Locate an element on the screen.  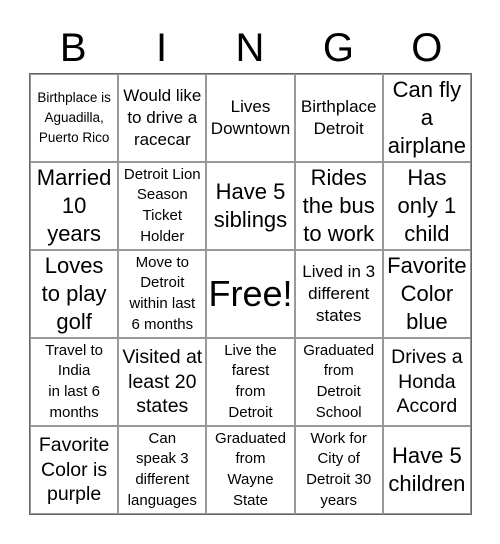
bingo-cell: Have 5 children is located at coordinates (426, 470).